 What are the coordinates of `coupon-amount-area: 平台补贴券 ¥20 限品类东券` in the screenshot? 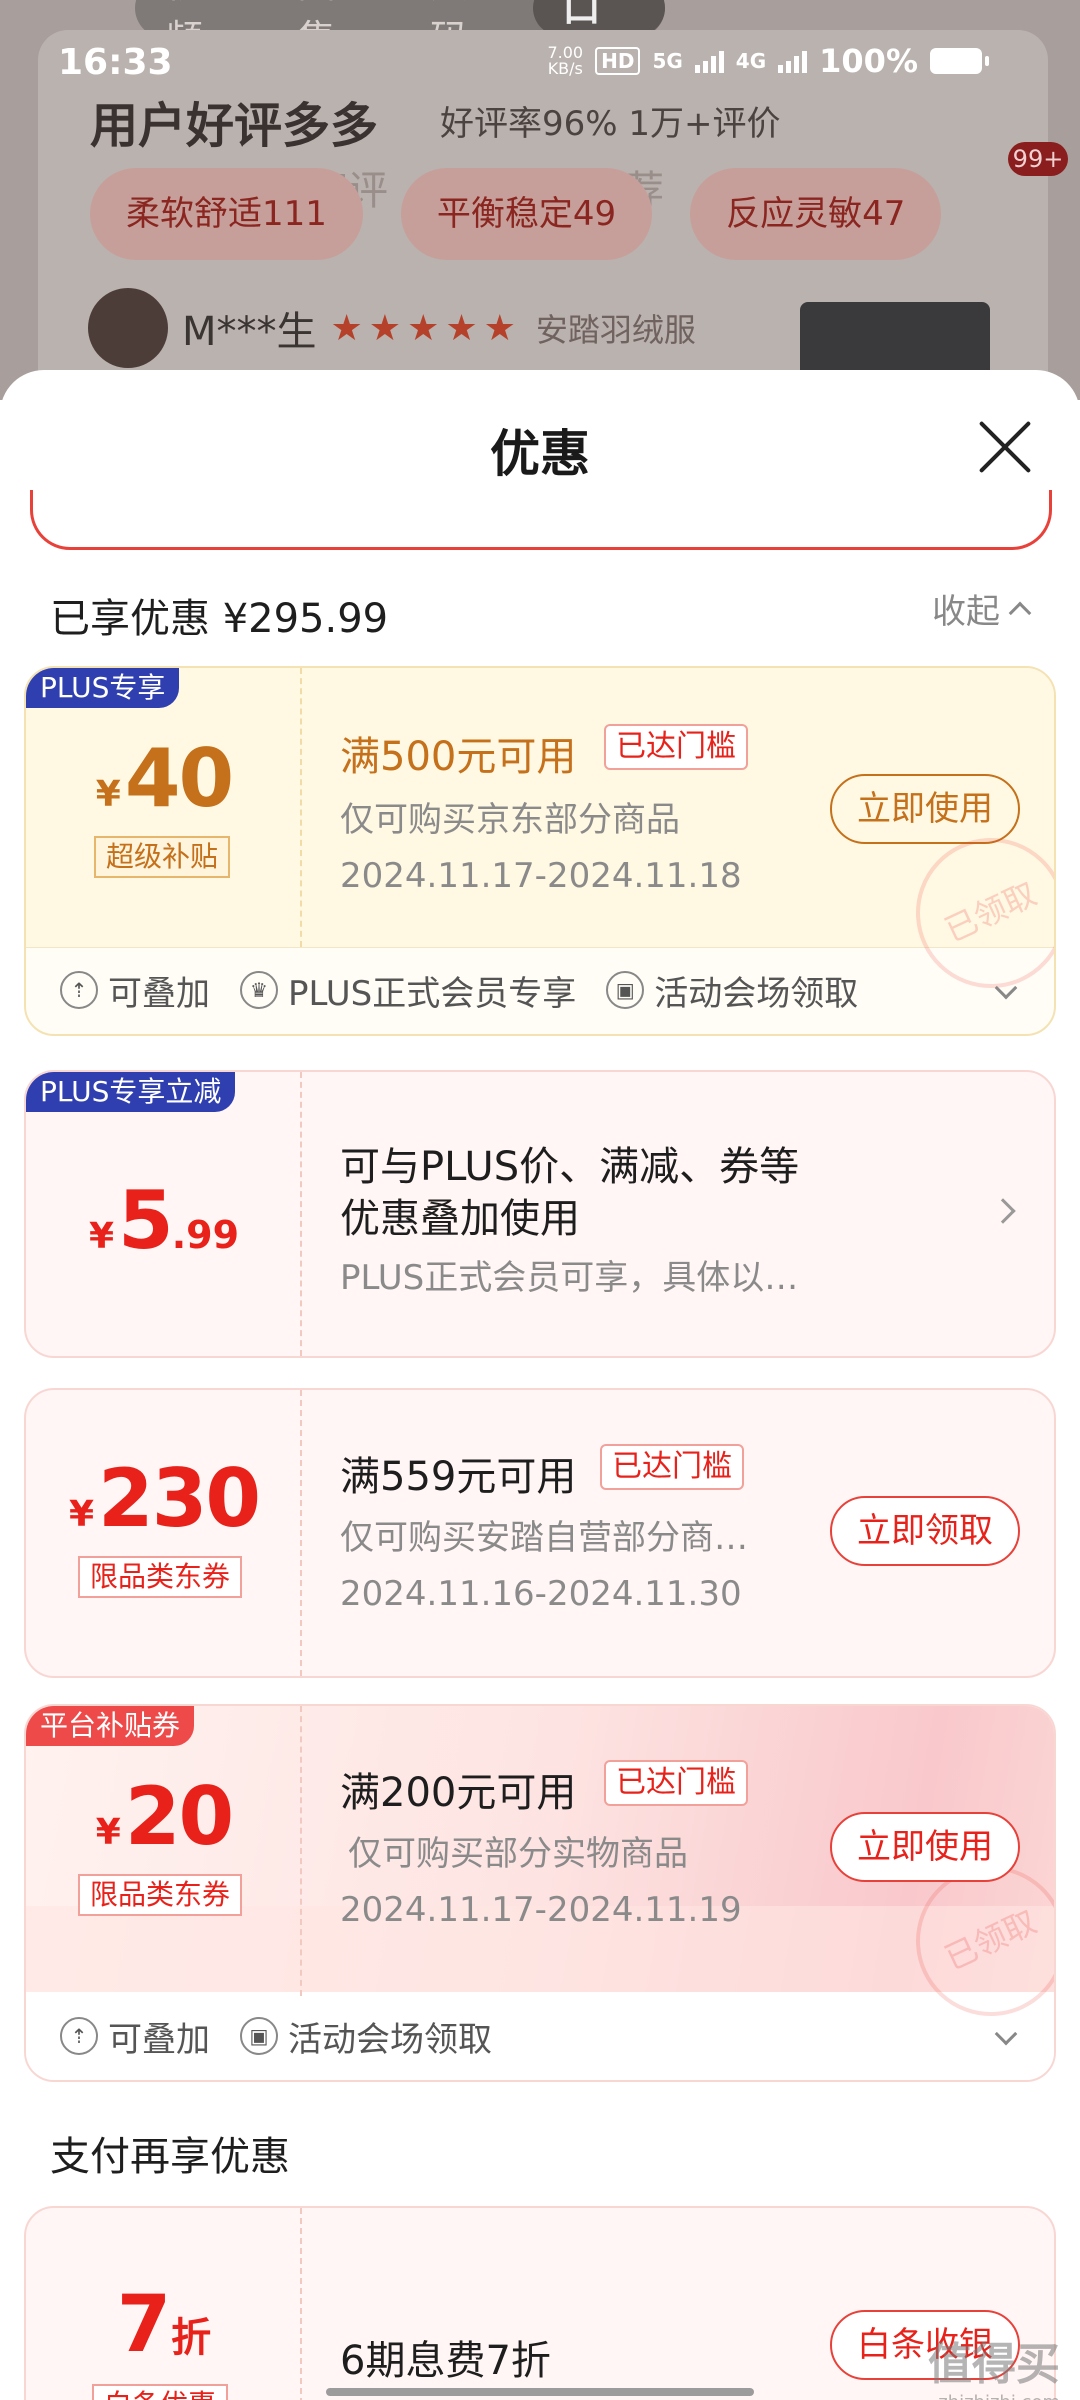 It's located at (164, 1851).